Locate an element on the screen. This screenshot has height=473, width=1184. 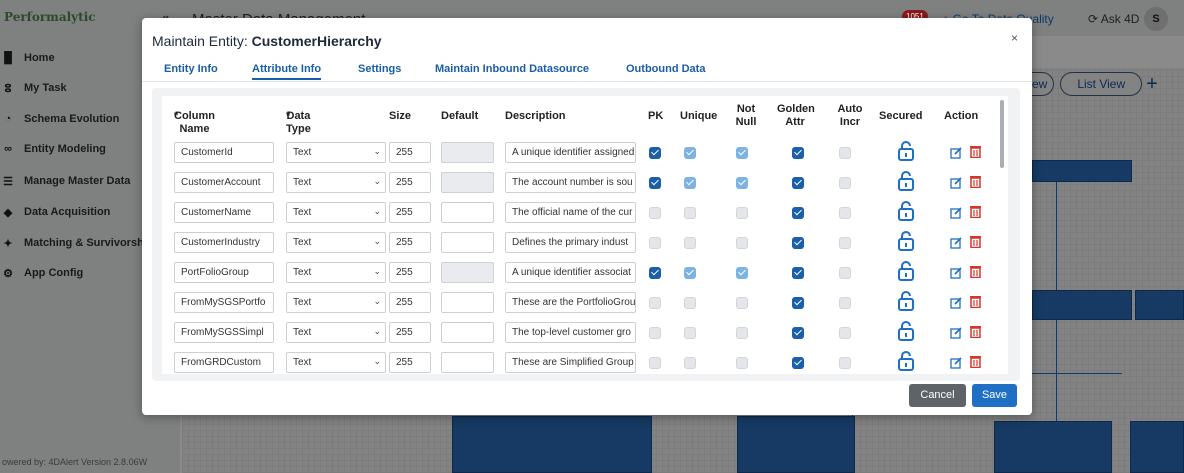
sidebar-item-entity-modeling: ∞ Entity Modeling is located at coordinates (53, 149).